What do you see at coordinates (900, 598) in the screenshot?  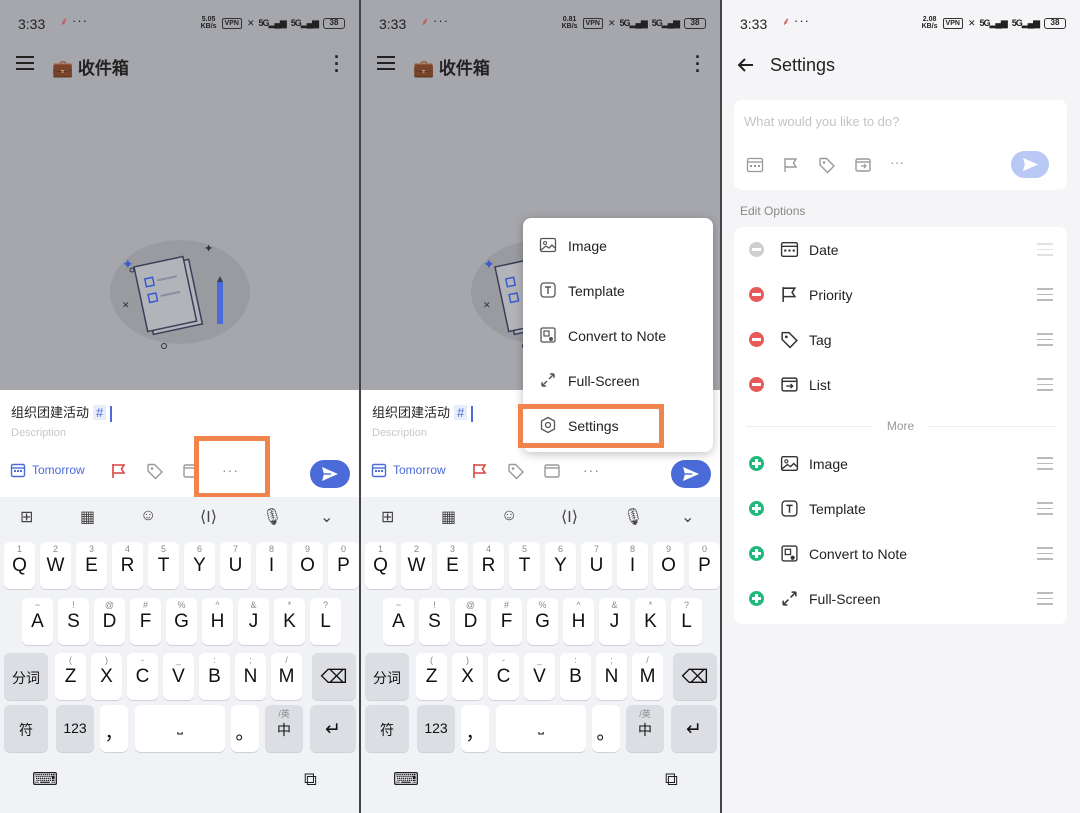 I see `option-row-full-screen: Full-Screen` at bounding box center [900, 598].